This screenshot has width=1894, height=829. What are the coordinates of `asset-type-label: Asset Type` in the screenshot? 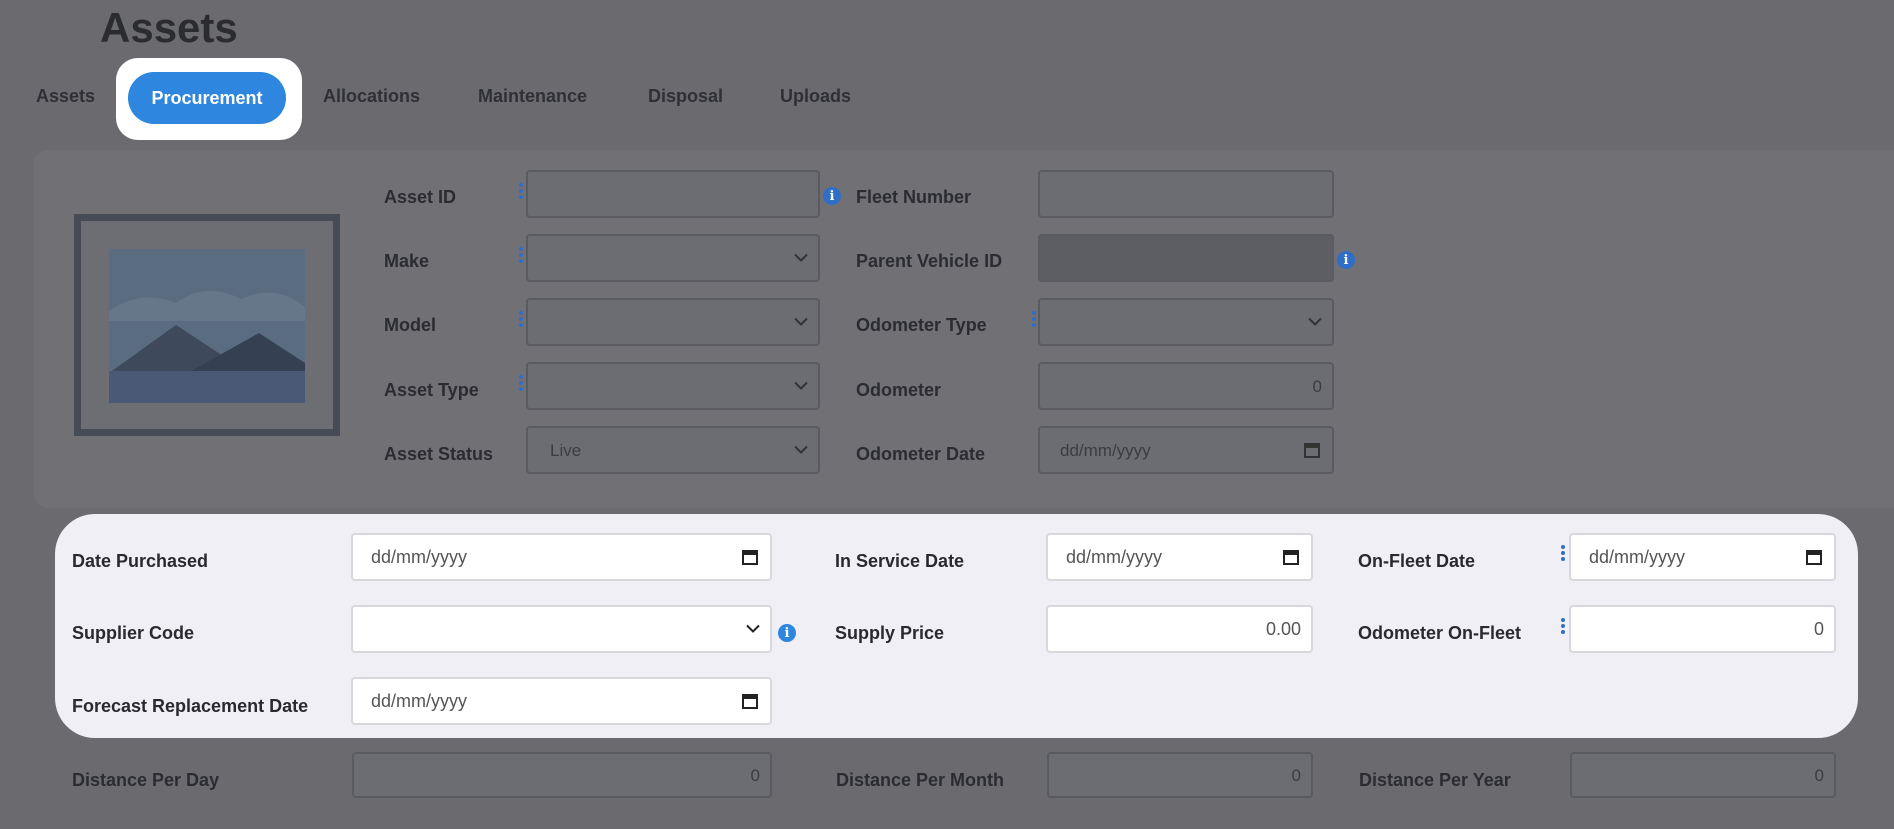 It's located at (431, 390).